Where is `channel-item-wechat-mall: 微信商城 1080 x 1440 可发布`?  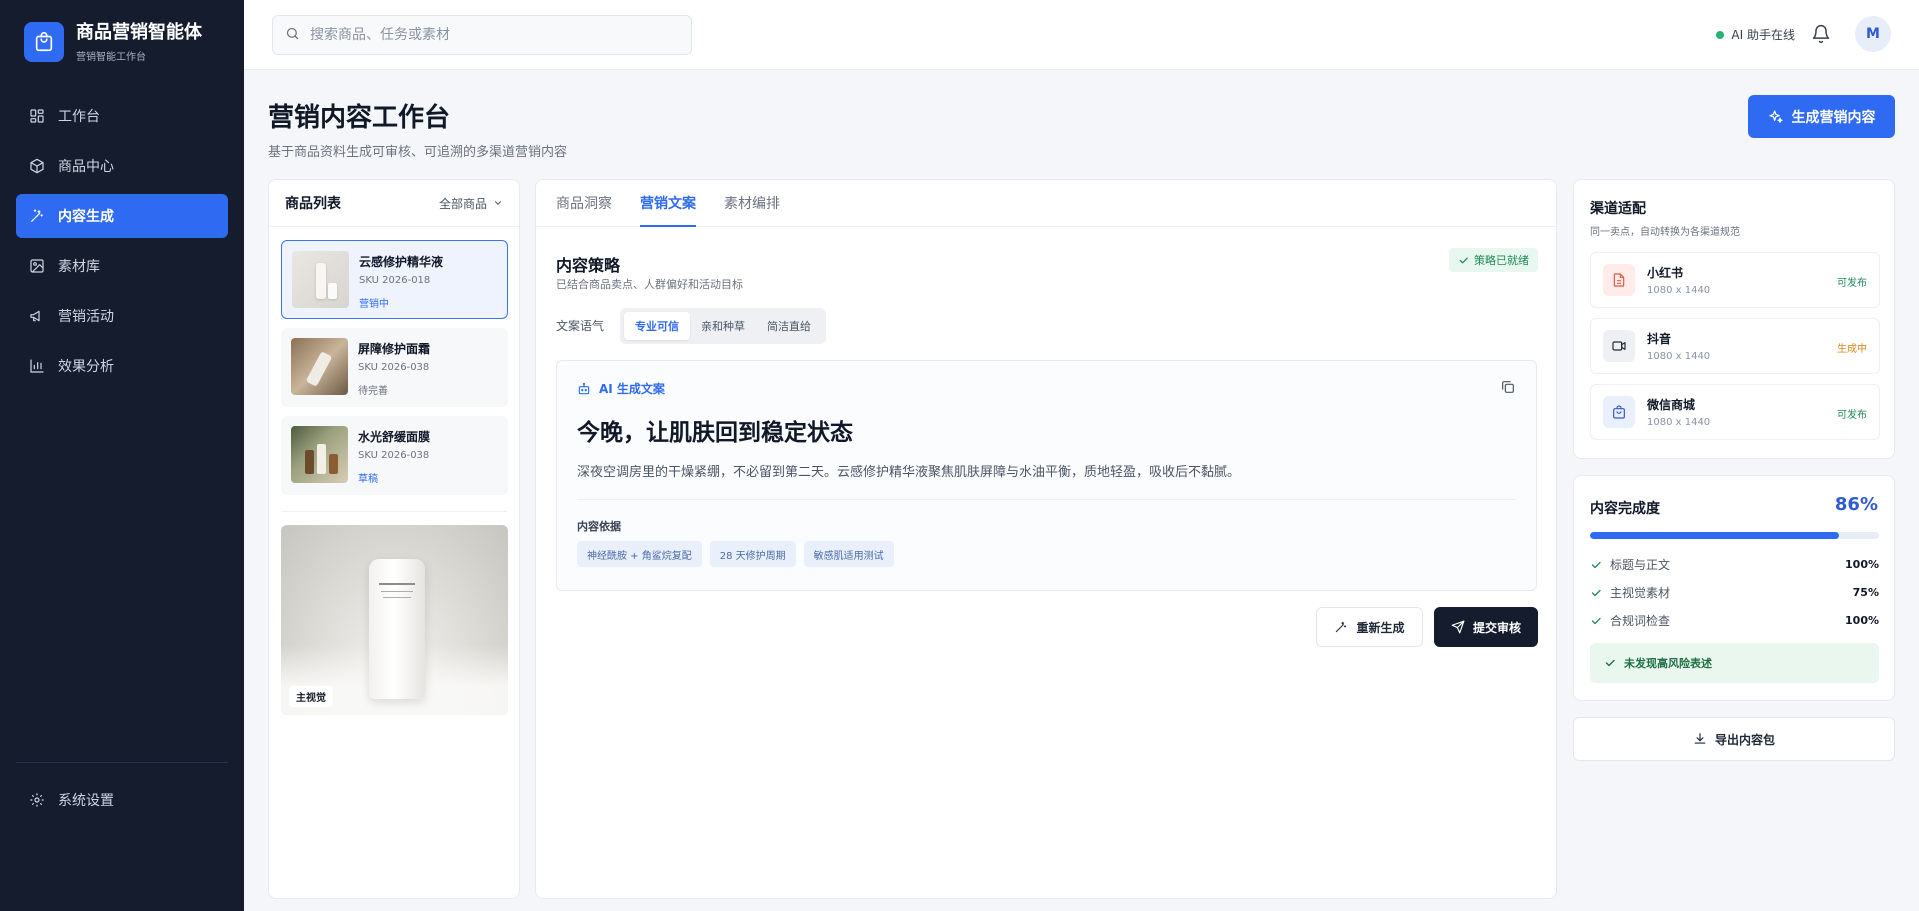
channel-item-wechat-mall: 微信商城 1080 x 1440 可发布 is located at coordinates (1735, 412).